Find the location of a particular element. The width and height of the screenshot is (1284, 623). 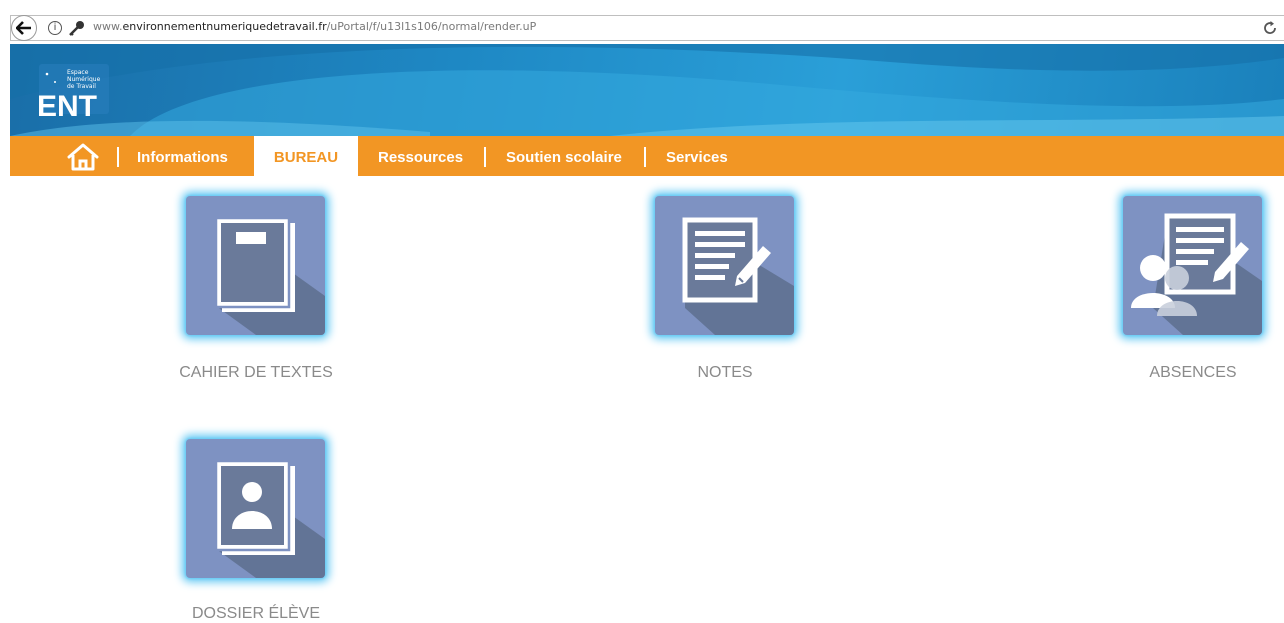

url-prefix: www. is located at coordinates (108, 26).